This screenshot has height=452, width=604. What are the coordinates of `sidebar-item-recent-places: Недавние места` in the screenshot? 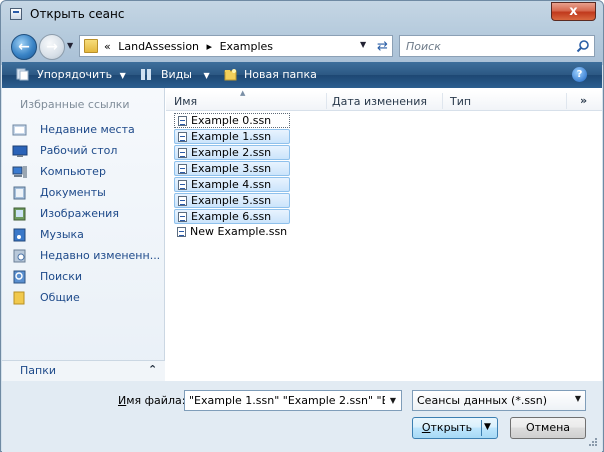 It's located at (87, 130).